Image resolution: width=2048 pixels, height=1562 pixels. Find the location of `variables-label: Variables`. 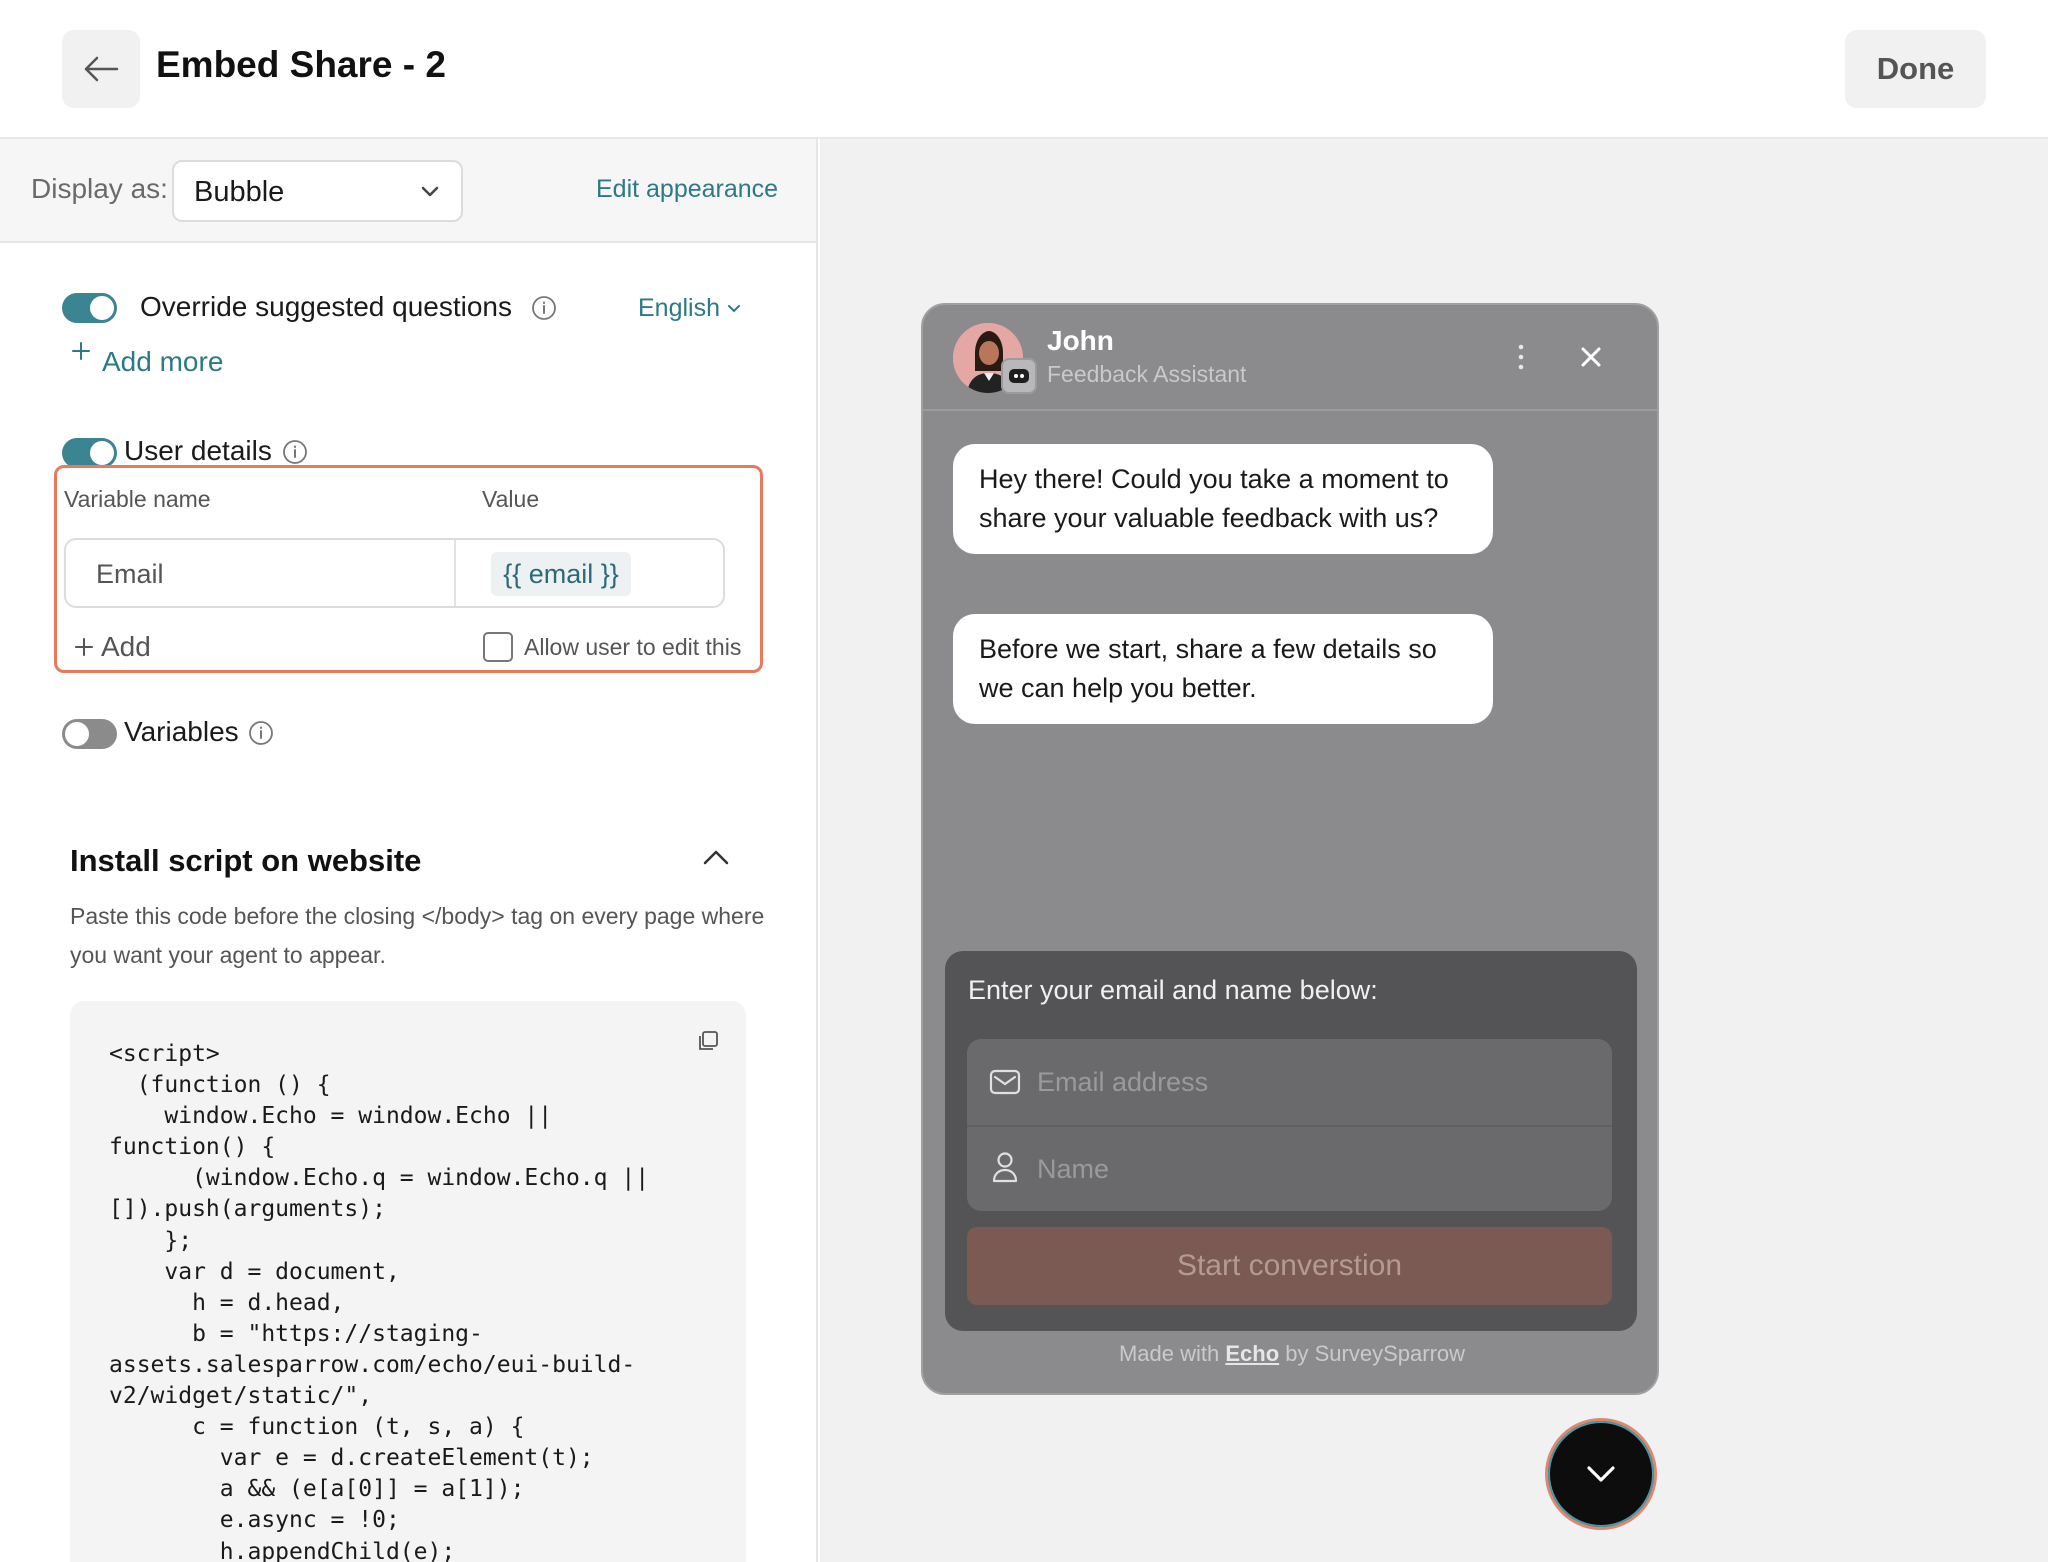

variables-label: Variables is located at coordinates (181, 731).